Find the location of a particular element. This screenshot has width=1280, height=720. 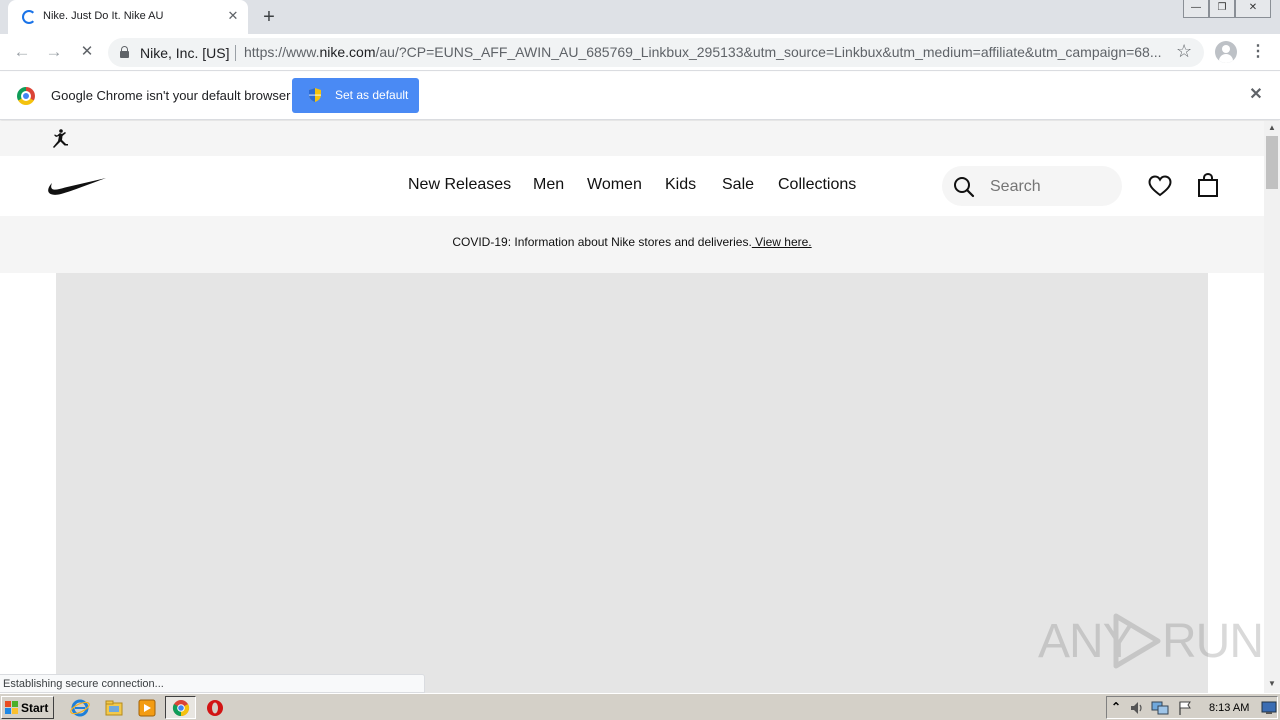

system-tray: ⌃ 8:13 AM is located at coordinates (1192, 707).